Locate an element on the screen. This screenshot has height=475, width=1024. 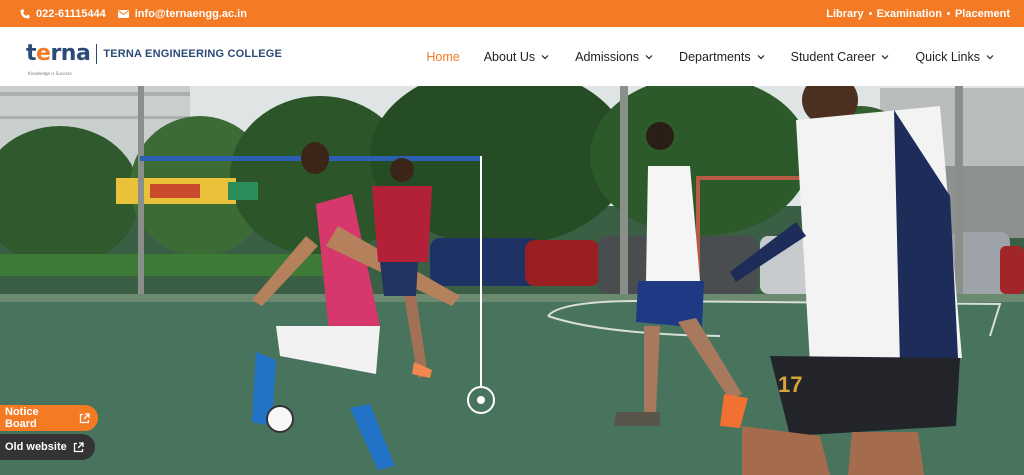
old-website-button: Old website is located at coordinates (47, 447).